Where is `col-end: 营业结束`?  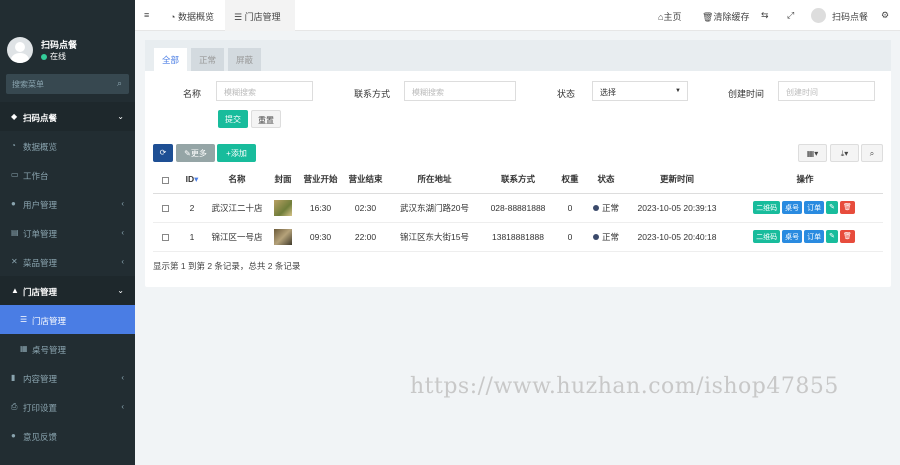
col-end: 营业结束 is located at coordinates (365, 180).